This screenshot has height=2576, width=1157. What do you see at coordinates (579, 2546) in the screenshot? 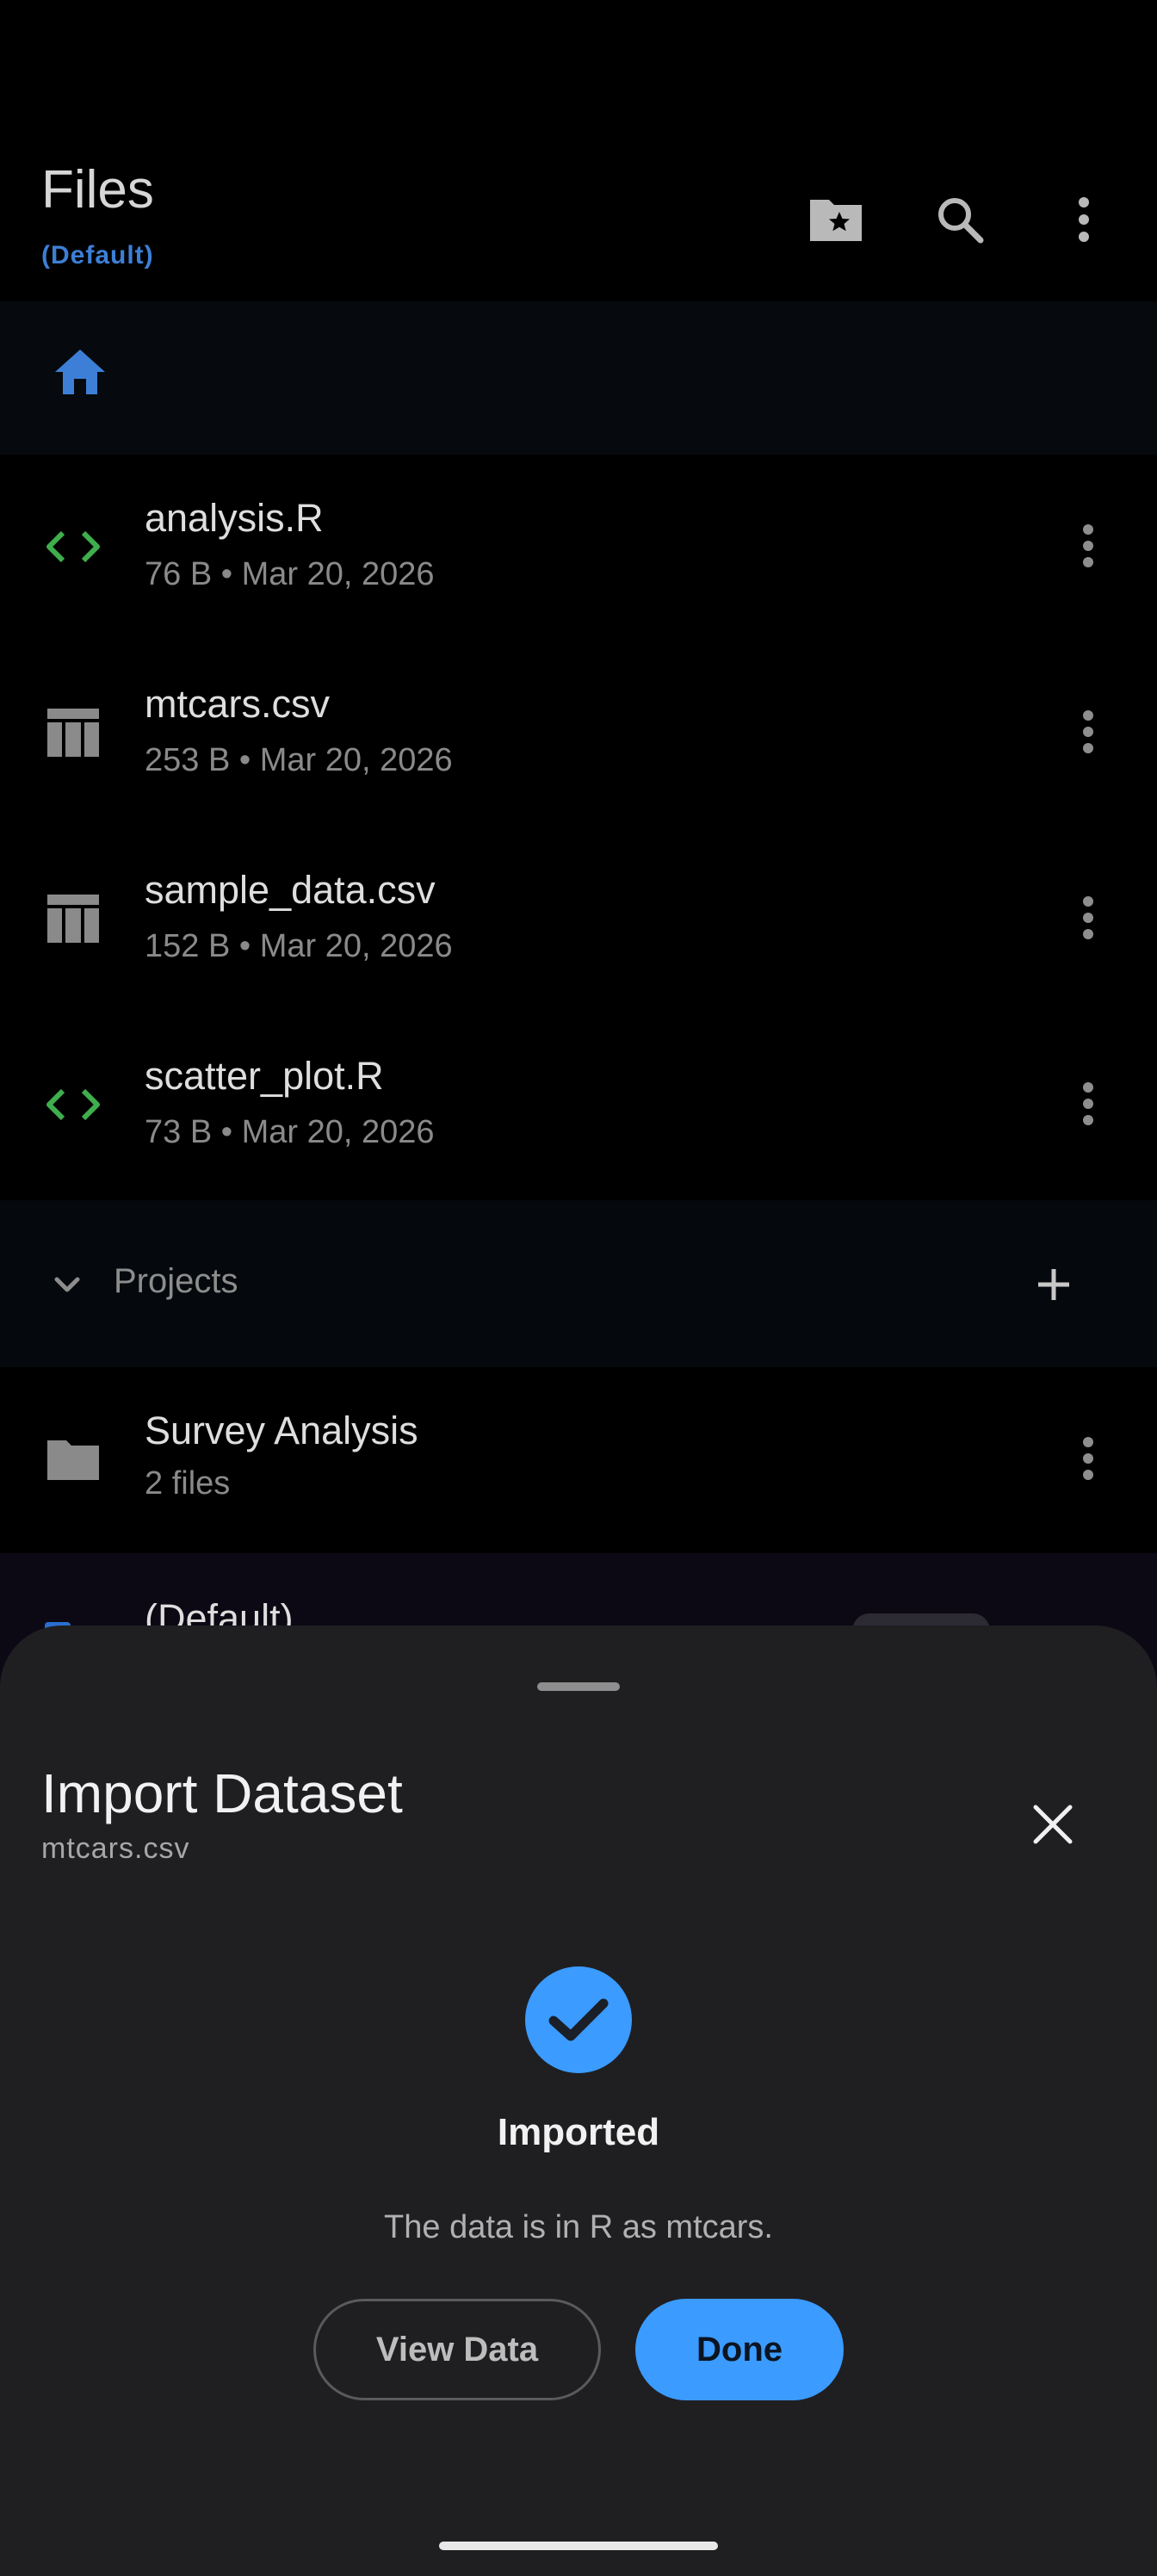
I see `home-indicator` at bounding box center [579, 2546].